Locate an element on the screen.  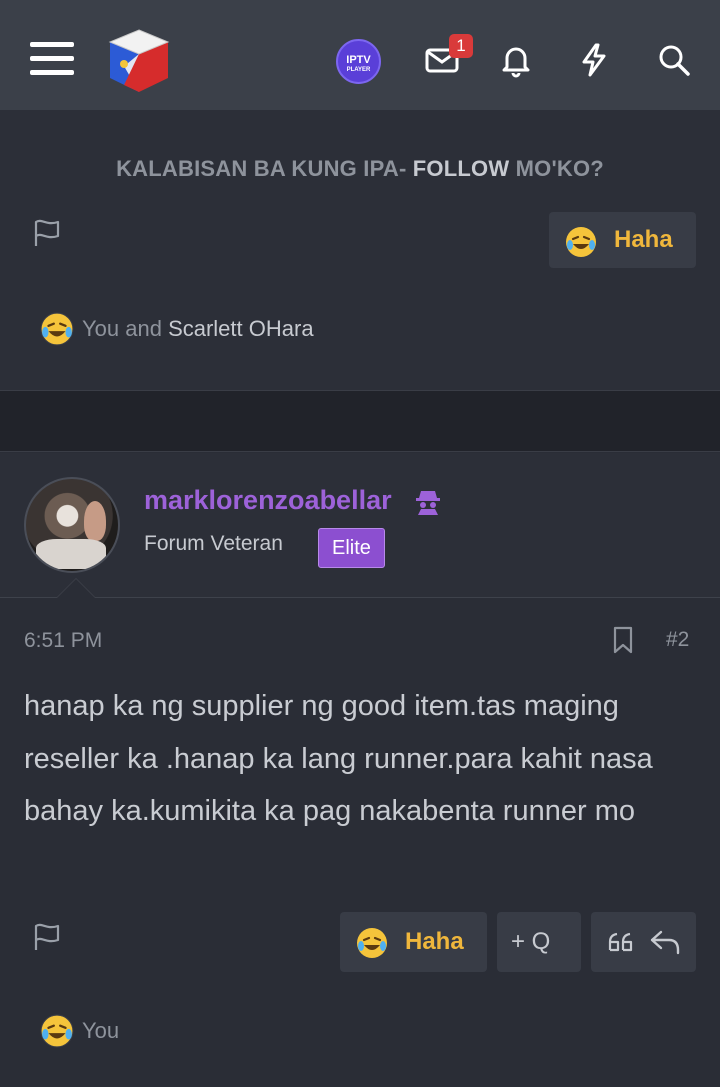
reaction-summary-text: You is located at coordinates (101, 1030).